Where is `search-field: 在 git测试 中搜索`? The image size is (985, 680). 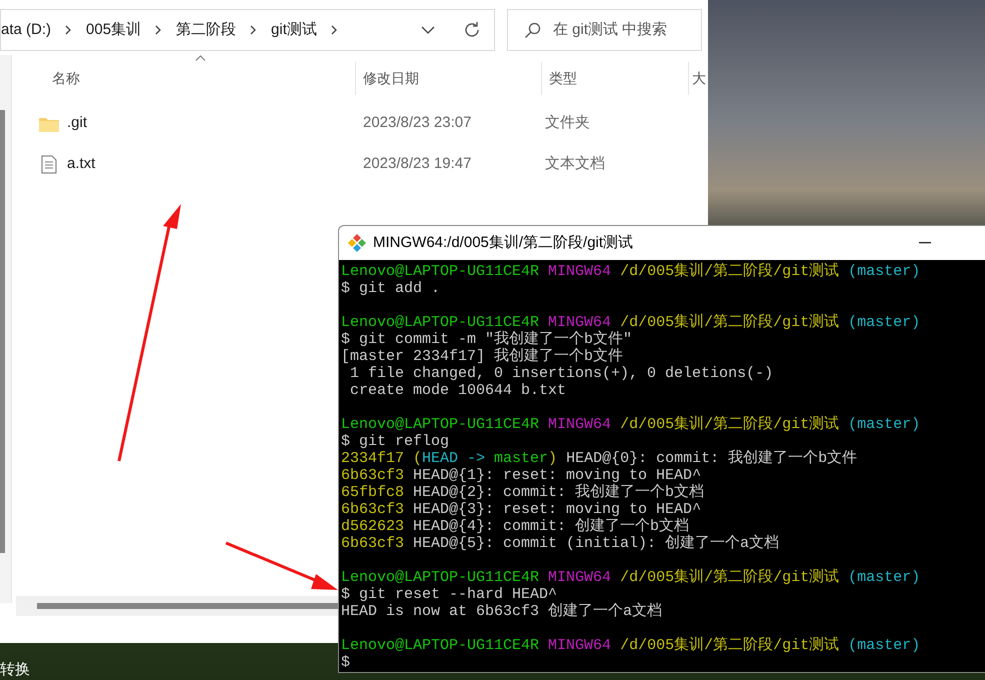 search-field: 在 git测试 中搜索 is located at coordinates (604, 30).